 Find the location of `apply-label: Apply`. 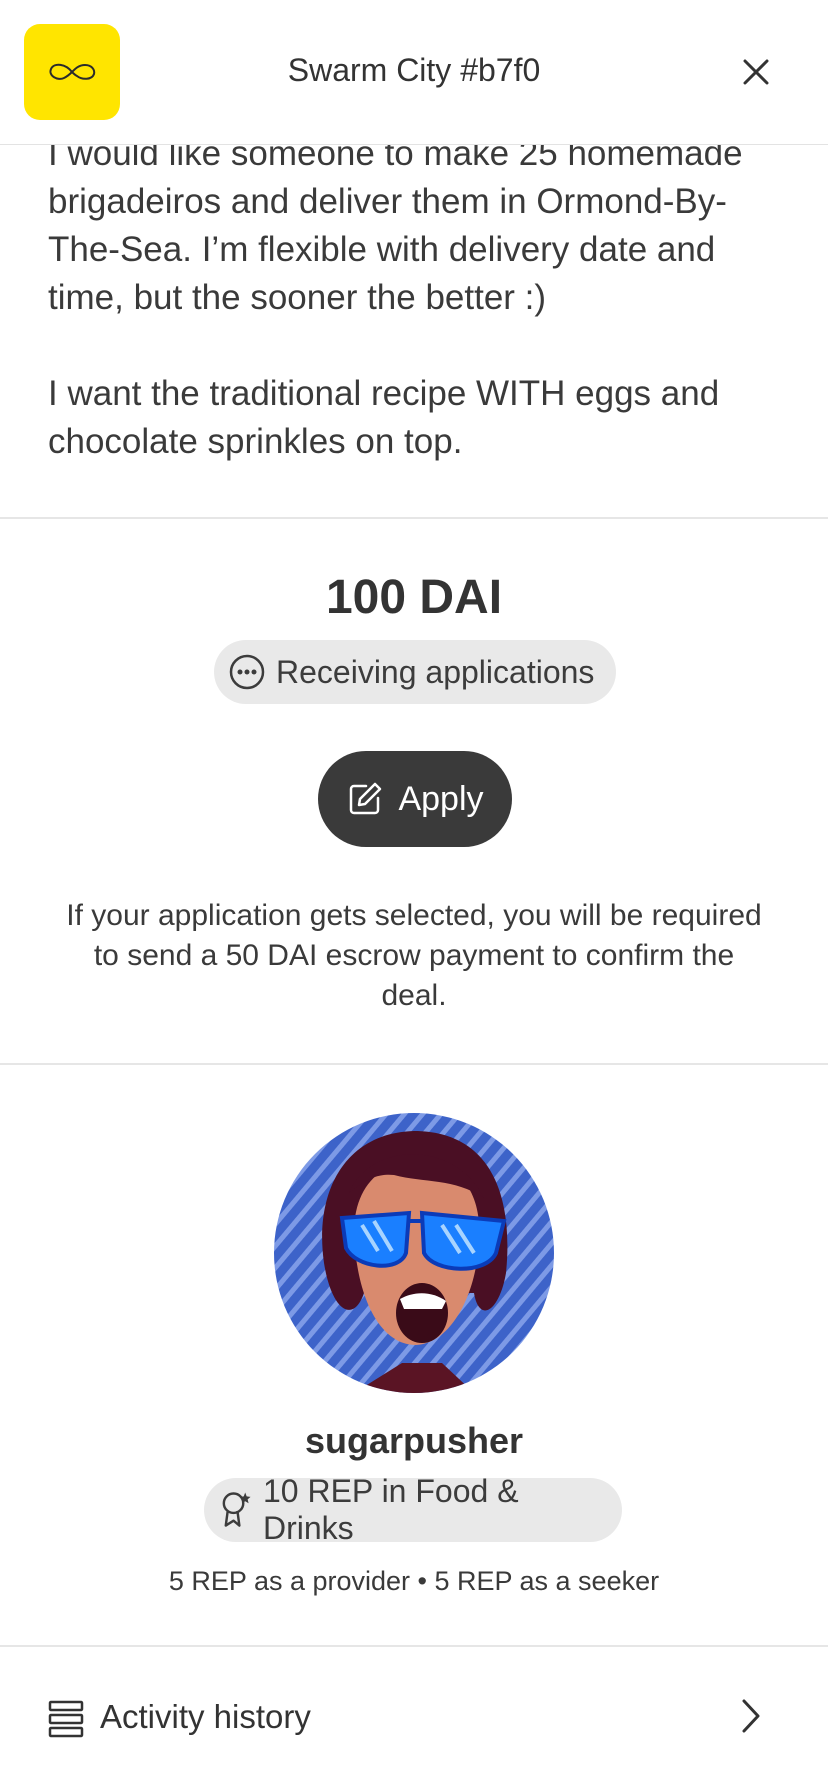

apply-label: Apply is located at coordinates (441, 798).